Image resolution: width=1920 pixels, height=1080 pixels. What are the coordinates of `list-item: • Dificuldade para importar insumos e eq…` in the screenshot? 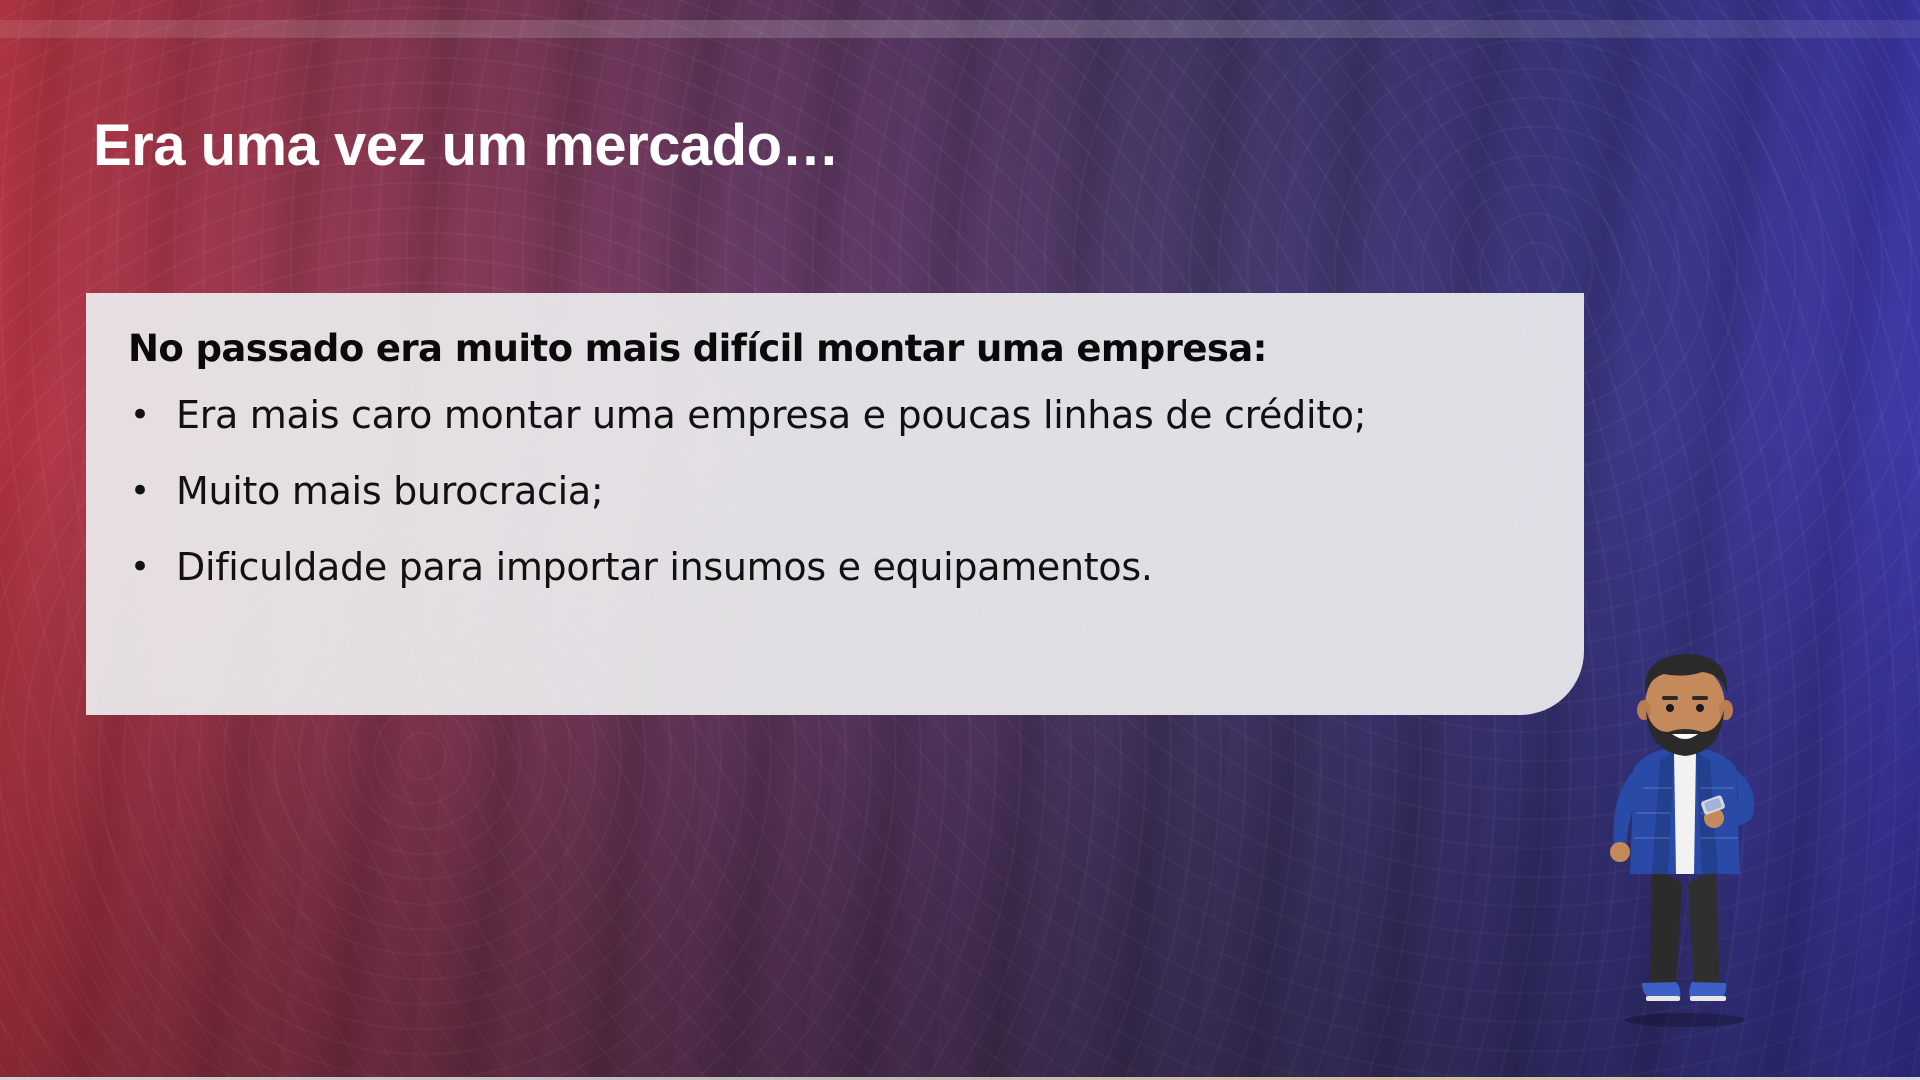 It's located at (836, 567).